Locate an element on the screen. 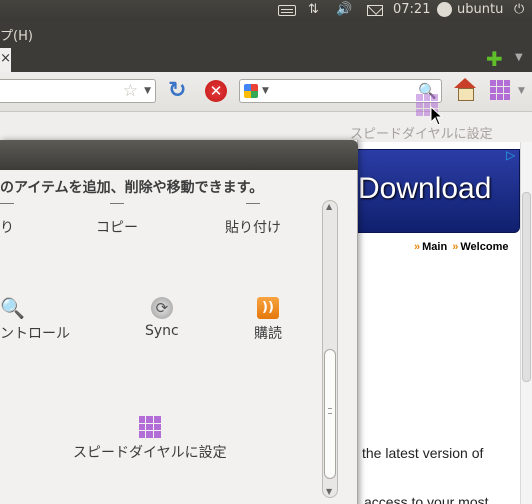 This screenshot has height=504, width=532. page-scroll-thumb is located at coordinates (526, 287).